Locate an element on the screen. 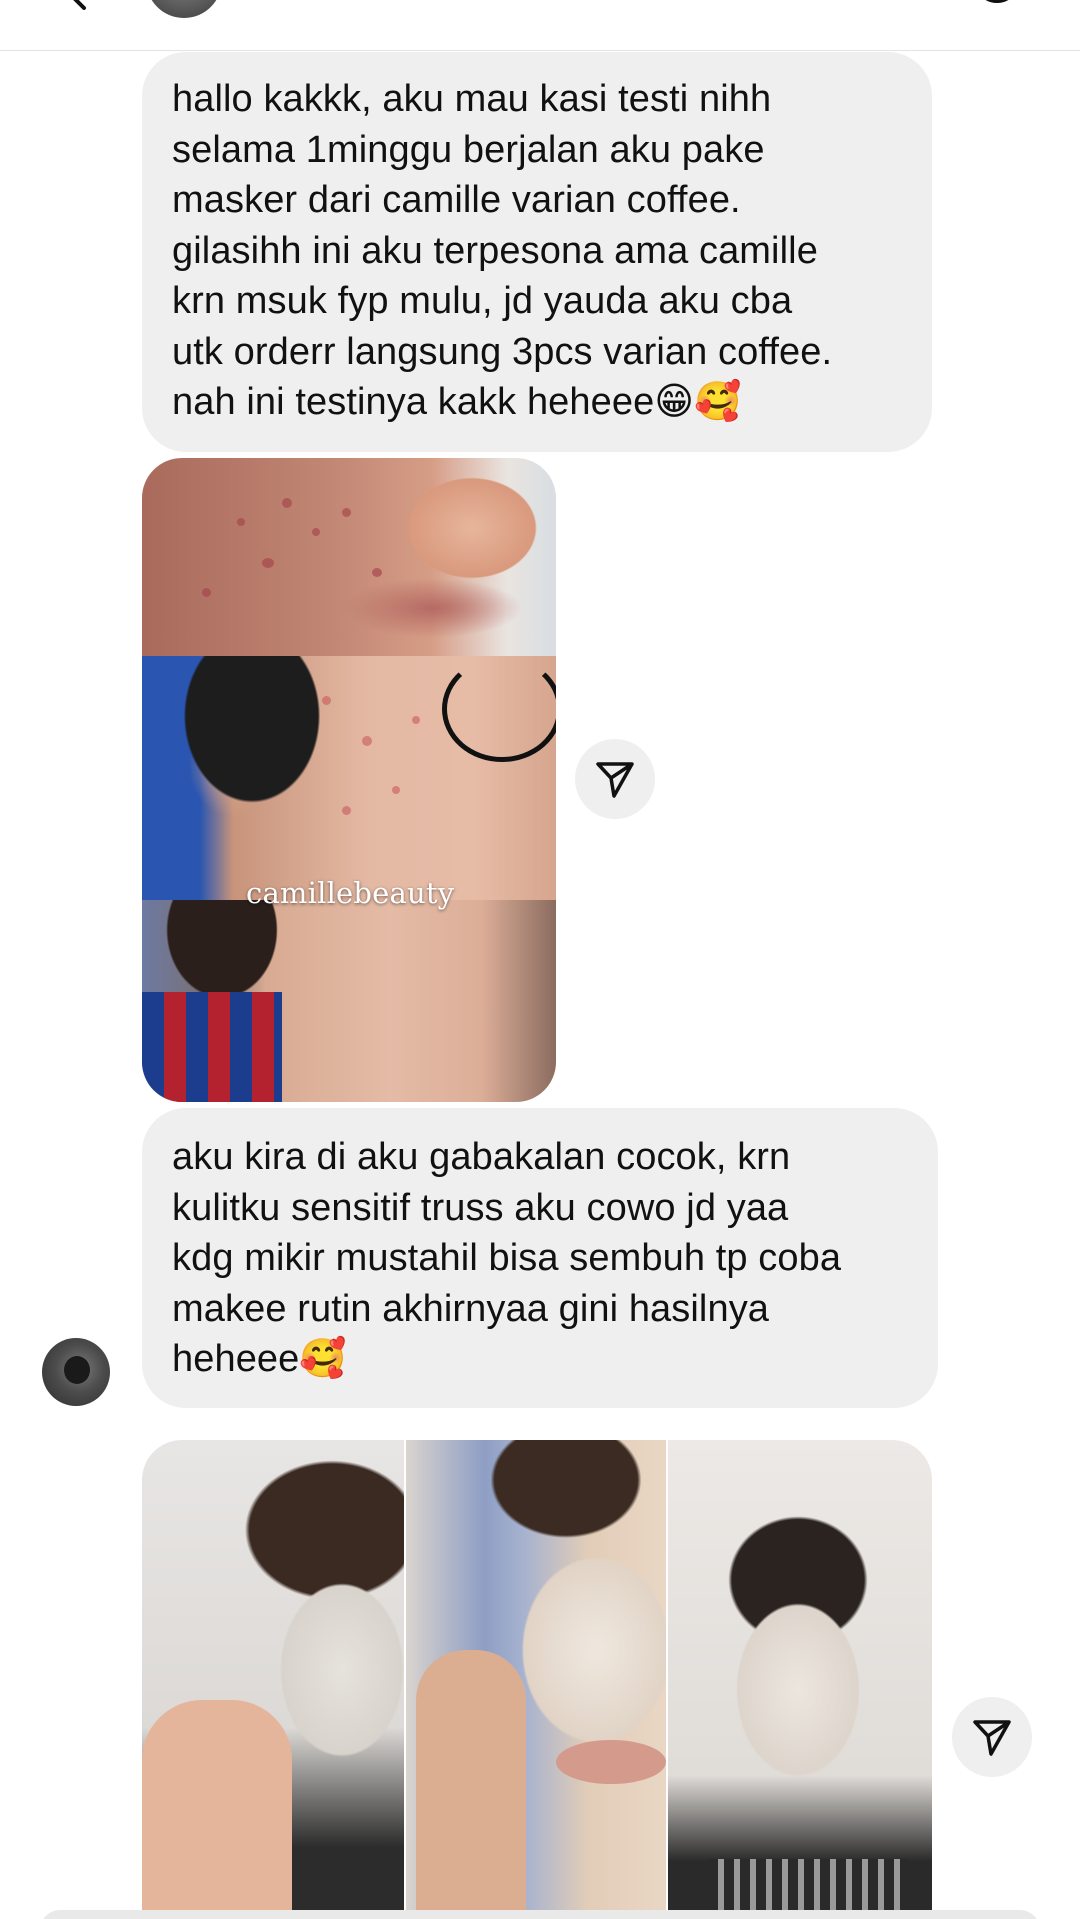 The height and width of the screenshot is (1919, 1080). message-image: camillebeauty is located at coordinates (349, 780).